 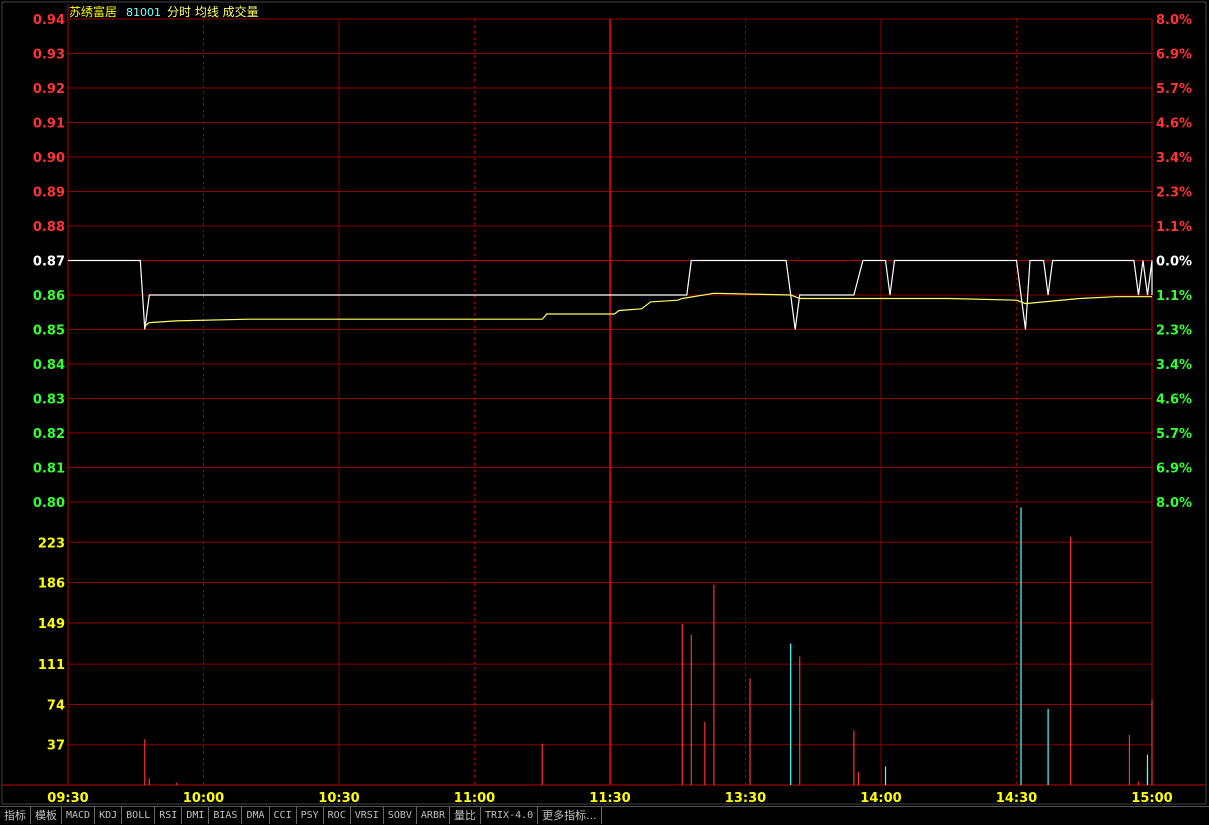 What do you see at coordinates (93, 11) in the screenshot?
I see `stock-name: 苏绣富居` at bounding box center [93, 11].